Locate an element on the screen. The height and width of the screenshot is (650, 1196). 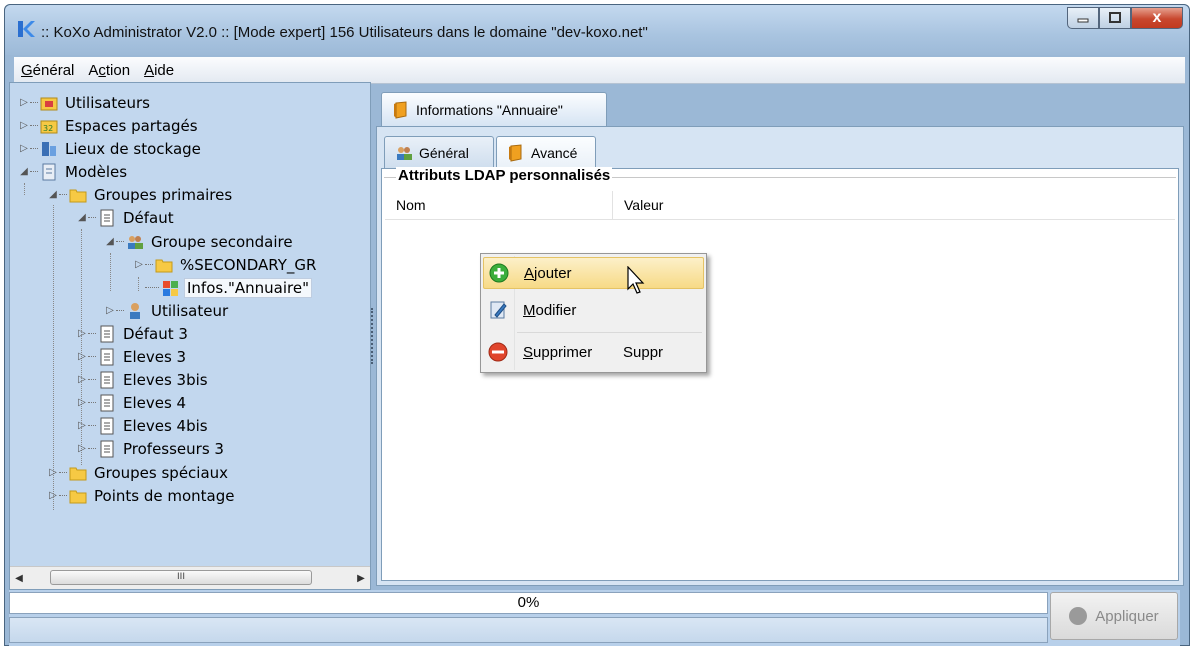
svg-text: 32 is located at coordinates (48, 128).